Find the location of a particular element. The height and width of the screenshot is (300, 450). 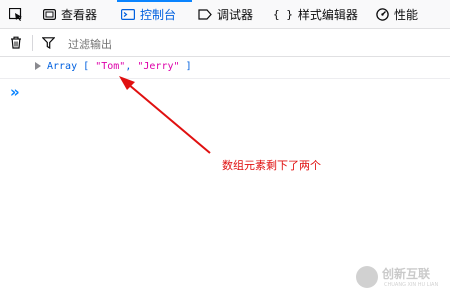

watermark-emblem-icon is located at coordinates (367, 277).